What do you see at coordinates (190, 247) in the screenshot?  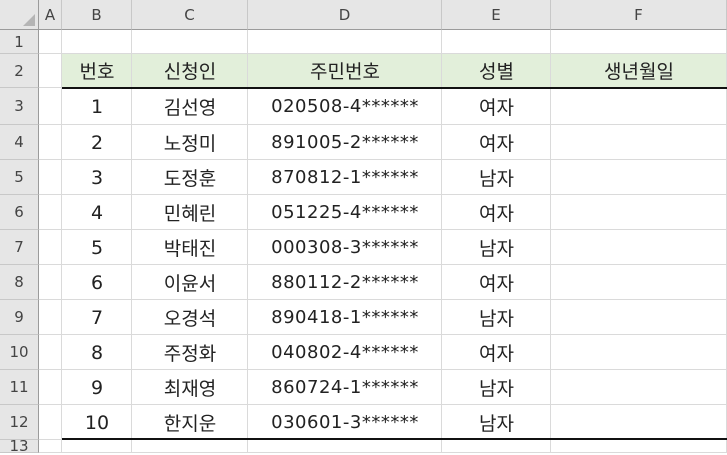 I see `applicant-cell: 박태진` at bounding box center [190, 247].